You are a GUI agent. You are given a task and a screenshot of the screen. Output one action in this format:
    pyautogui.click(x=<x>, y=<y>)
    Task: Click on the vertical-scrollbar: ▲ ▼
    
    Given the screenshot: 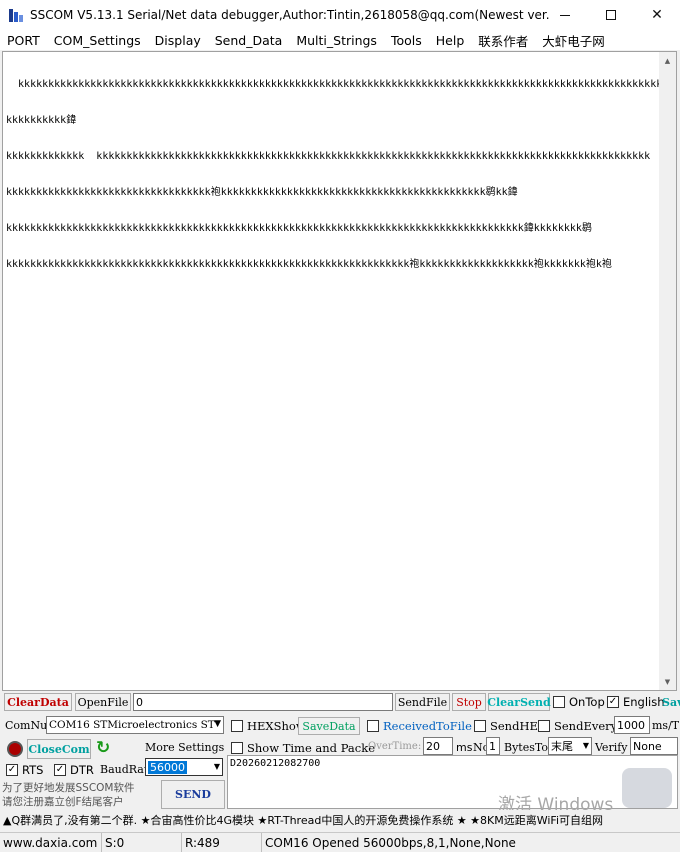 What is the action you would take?
    pyautogui.click(x=667, y=371)
    